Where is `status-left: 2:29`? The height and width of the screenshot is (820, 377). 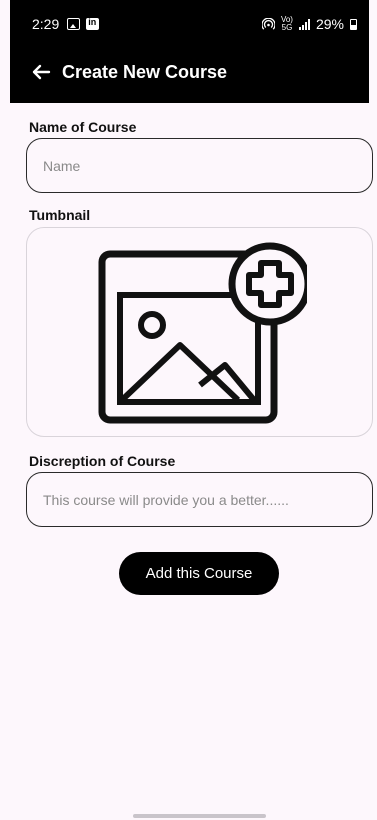
status-left: 2:29 is located at coordinates (66, 24).